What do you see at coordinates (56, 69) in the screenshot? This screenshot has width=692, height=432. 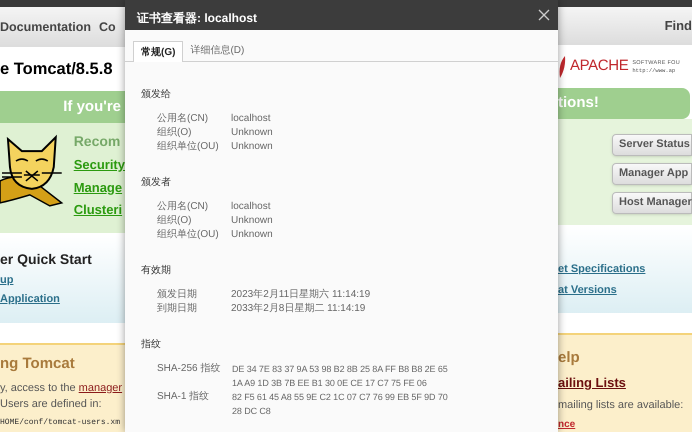 I see `page-heading: e Tomcat/8.5.8` at bounding box center [56, 69].